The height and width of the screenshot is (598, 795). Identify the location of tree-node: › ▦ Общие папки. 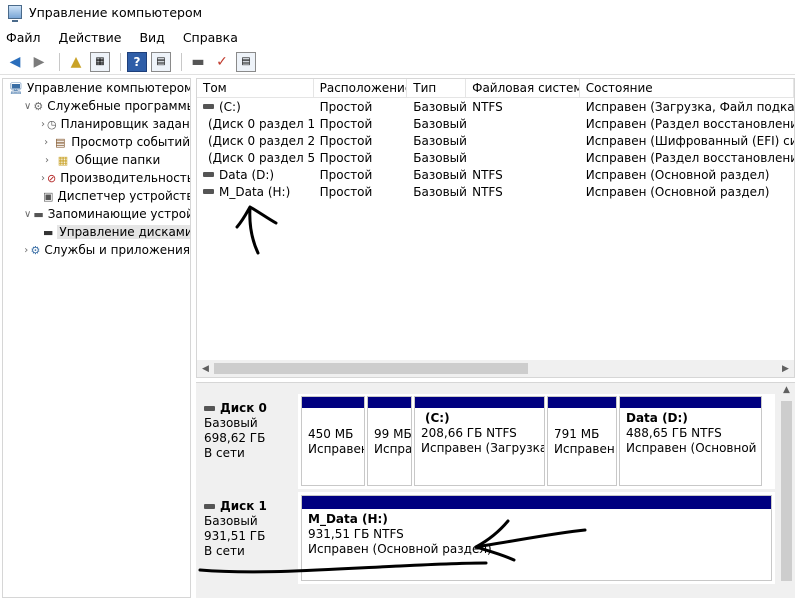
(96, 160).